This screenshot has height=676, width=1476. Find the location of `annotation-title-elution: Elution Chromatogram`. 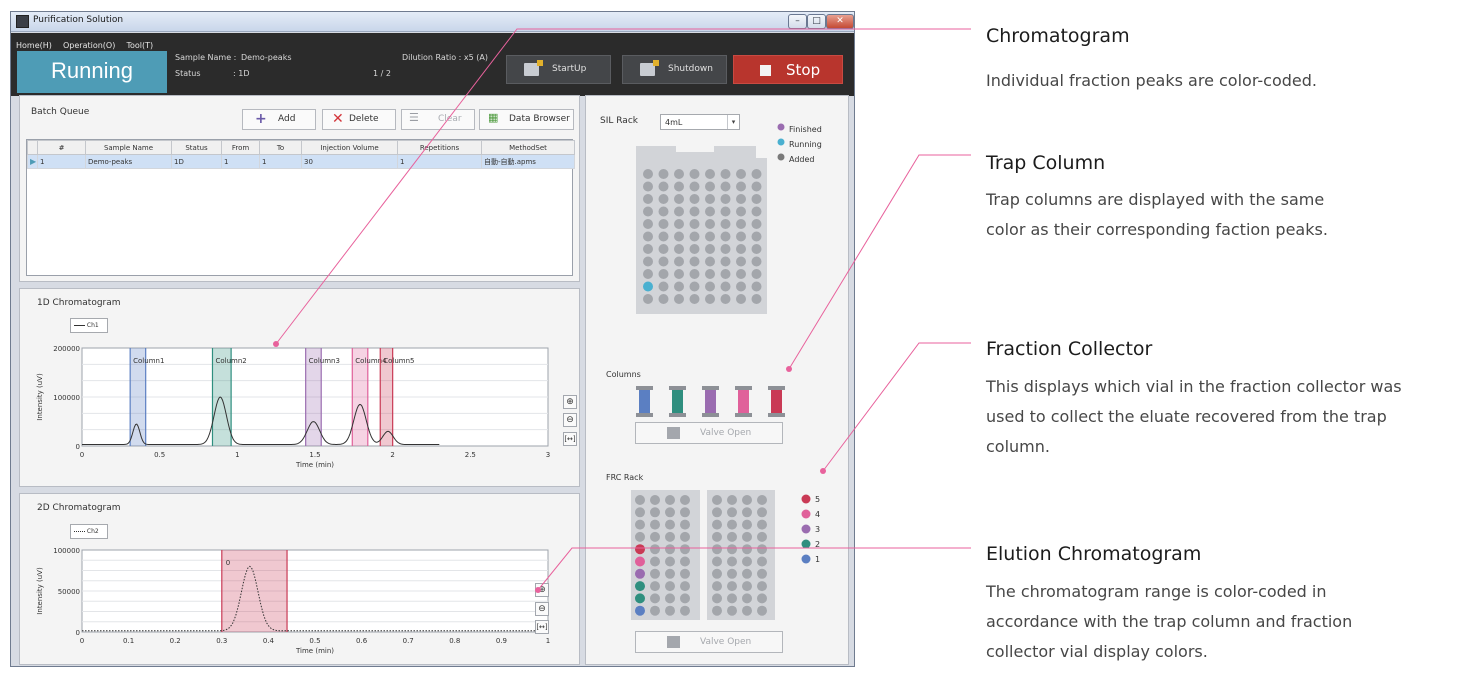

annotation-title-elution: Elution Chromatogram is located at coordinates (1094, 554).